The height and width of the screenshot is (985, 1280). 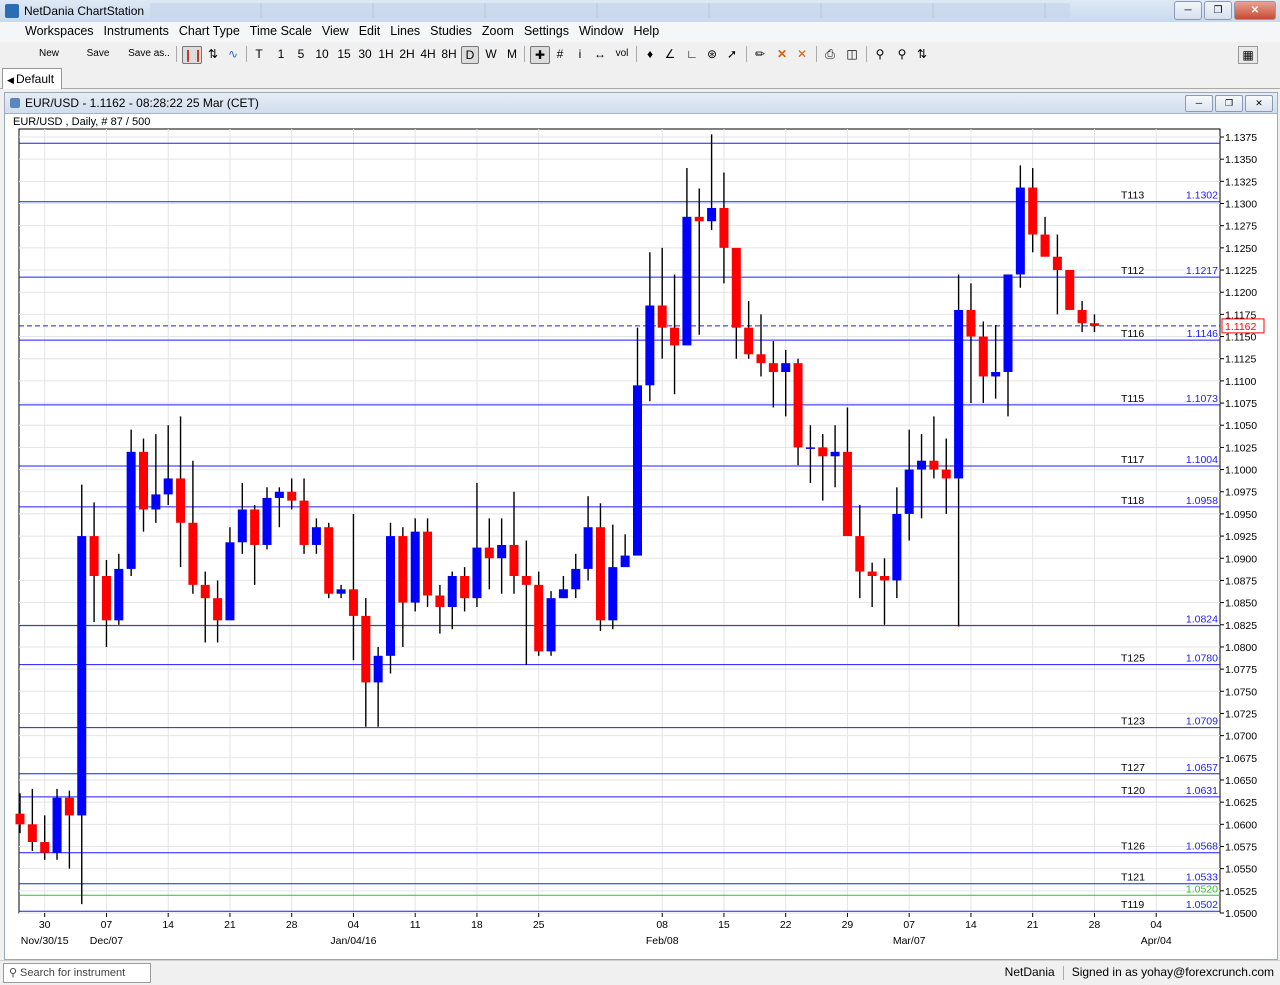 What do you see at coordinates (370, 30) in the screenshot?
I see `menu-edit: Edit` at bounding box center [370, 30].